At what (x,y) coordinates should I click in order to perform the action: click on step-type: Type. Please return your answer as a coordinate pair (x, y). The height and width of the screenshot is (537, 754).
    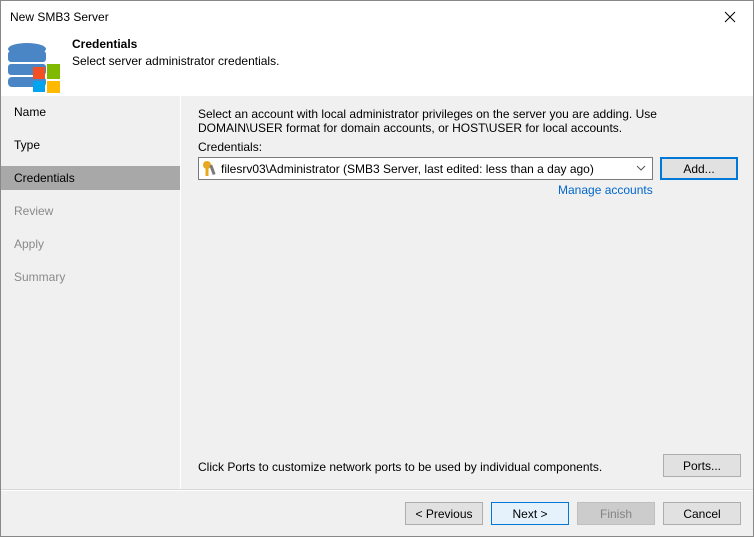
    Looking at the image, I should click on (90, 145).